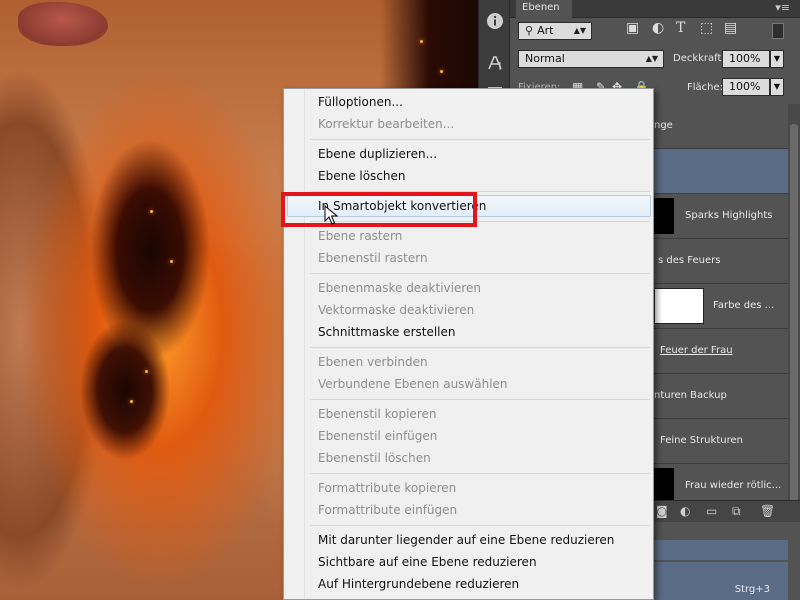 The height and width of the screenshot is (600, 800). Describe the element at coordinates (331, 215) in the screenshot. I see `mouse-cursor-icon` at that location.